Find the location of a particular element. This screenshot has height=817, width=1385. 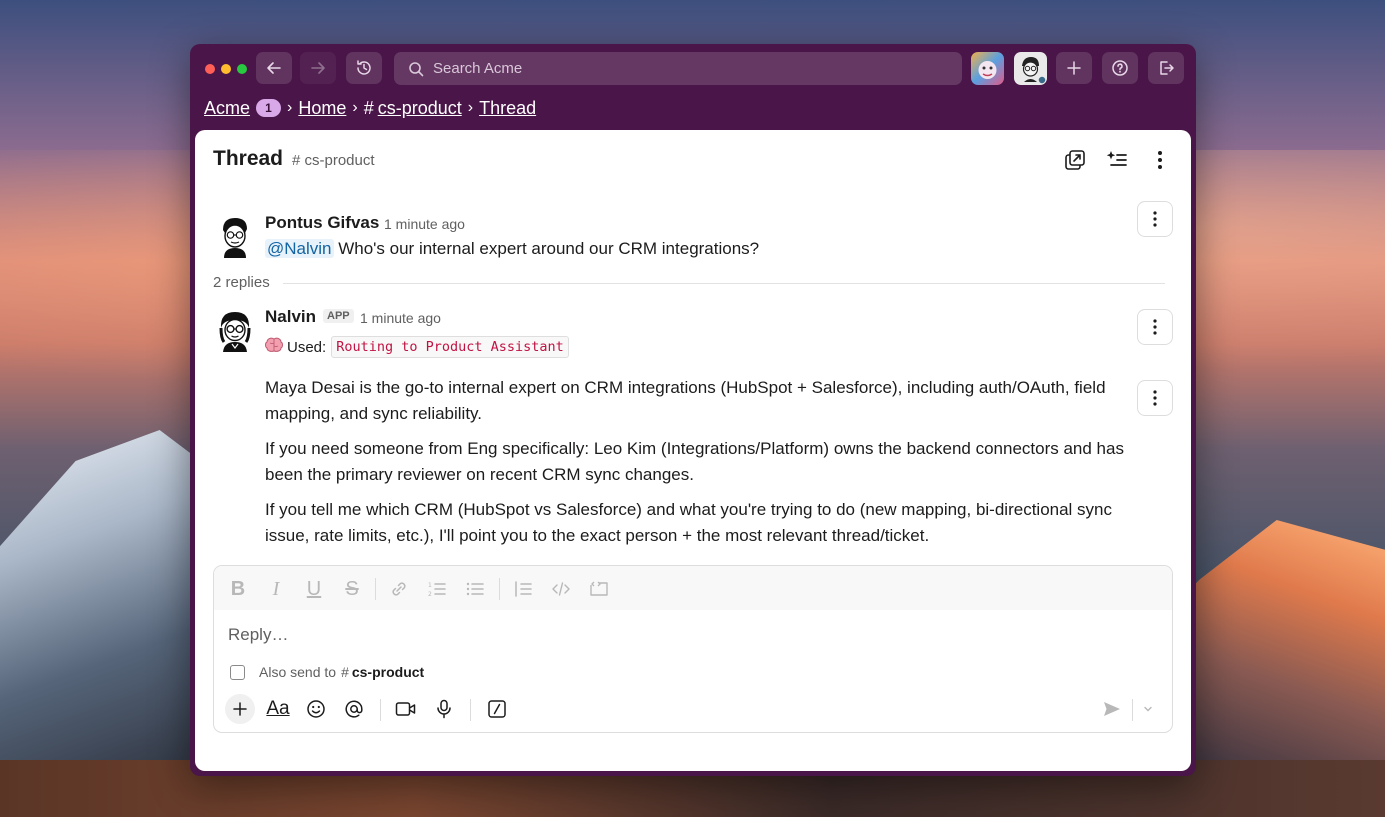

send-options-button is located at coordinates (1148, 709).